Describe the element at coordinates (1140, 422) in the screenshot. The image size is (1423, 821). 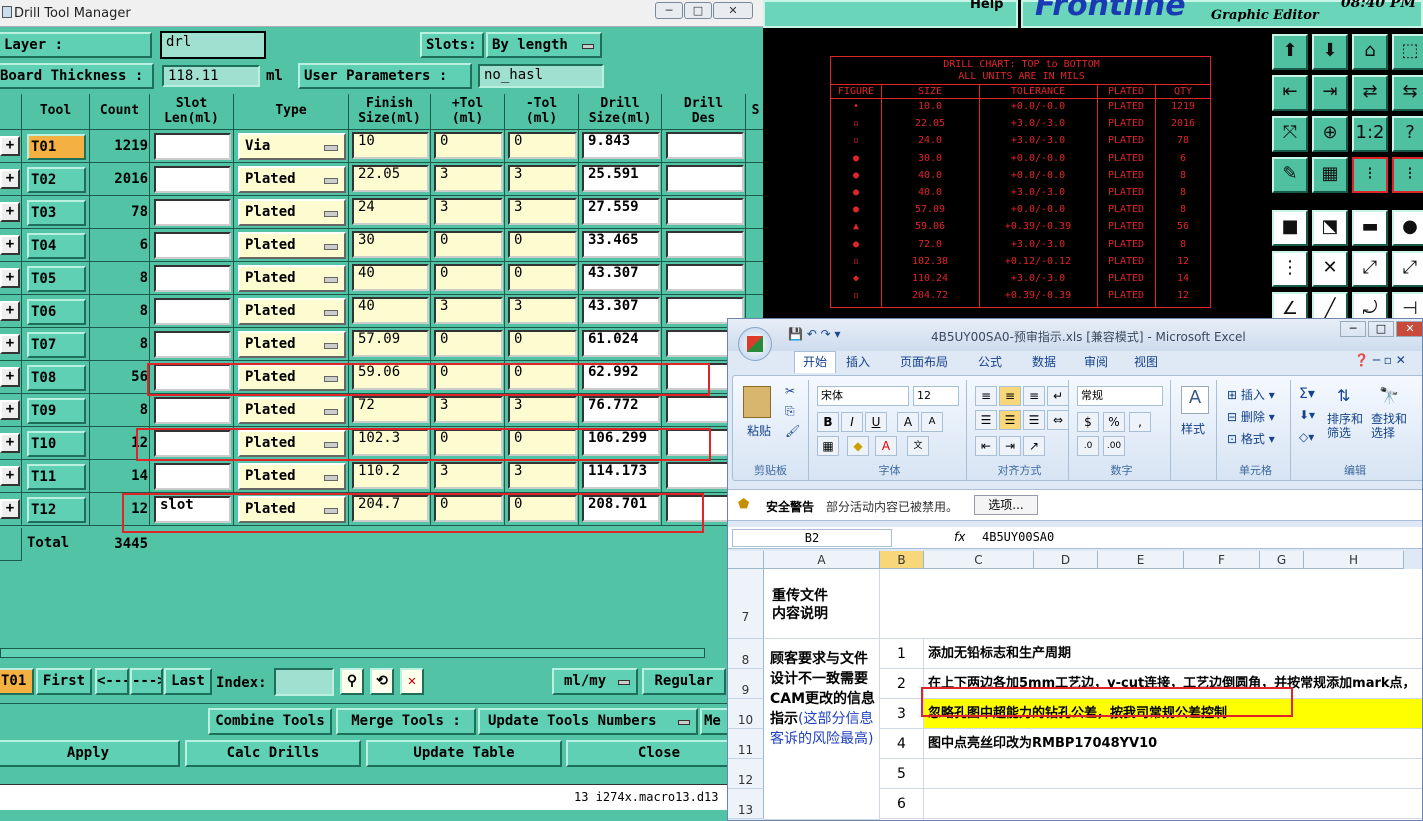
I see `comma-icon: ,` at that location.